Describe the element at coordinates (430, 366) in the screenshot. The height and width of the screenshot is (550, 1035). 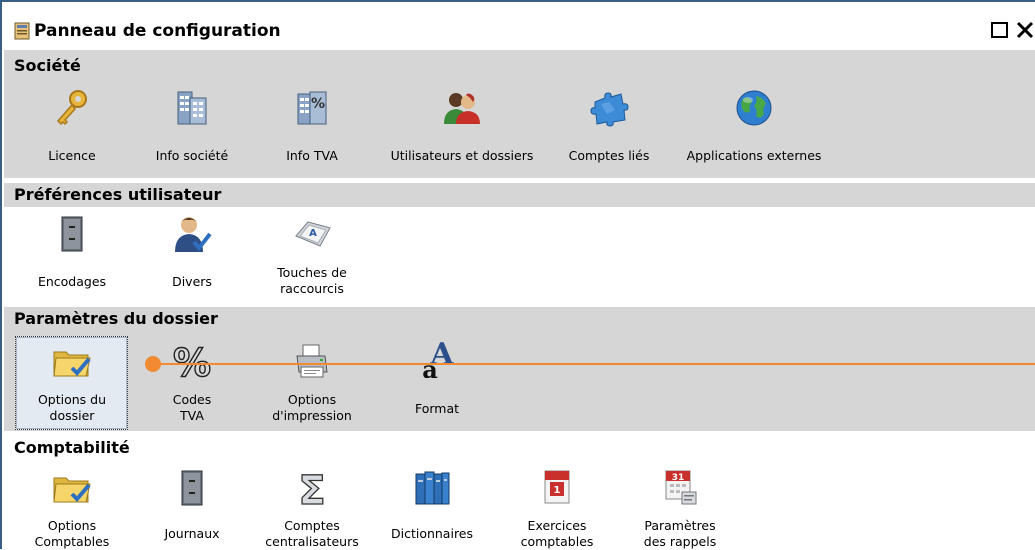
I see `format-small-glyph: a` at that location.